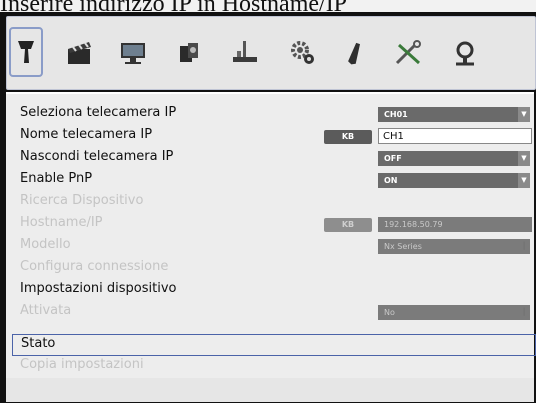 The image size is (536, 403). What do you see at coordinates (273, 159) in the screenshot?
I see `setting-row-hide-camera: Nascondi telecamera IP OFF ▼` at bounding box center [273, 159].